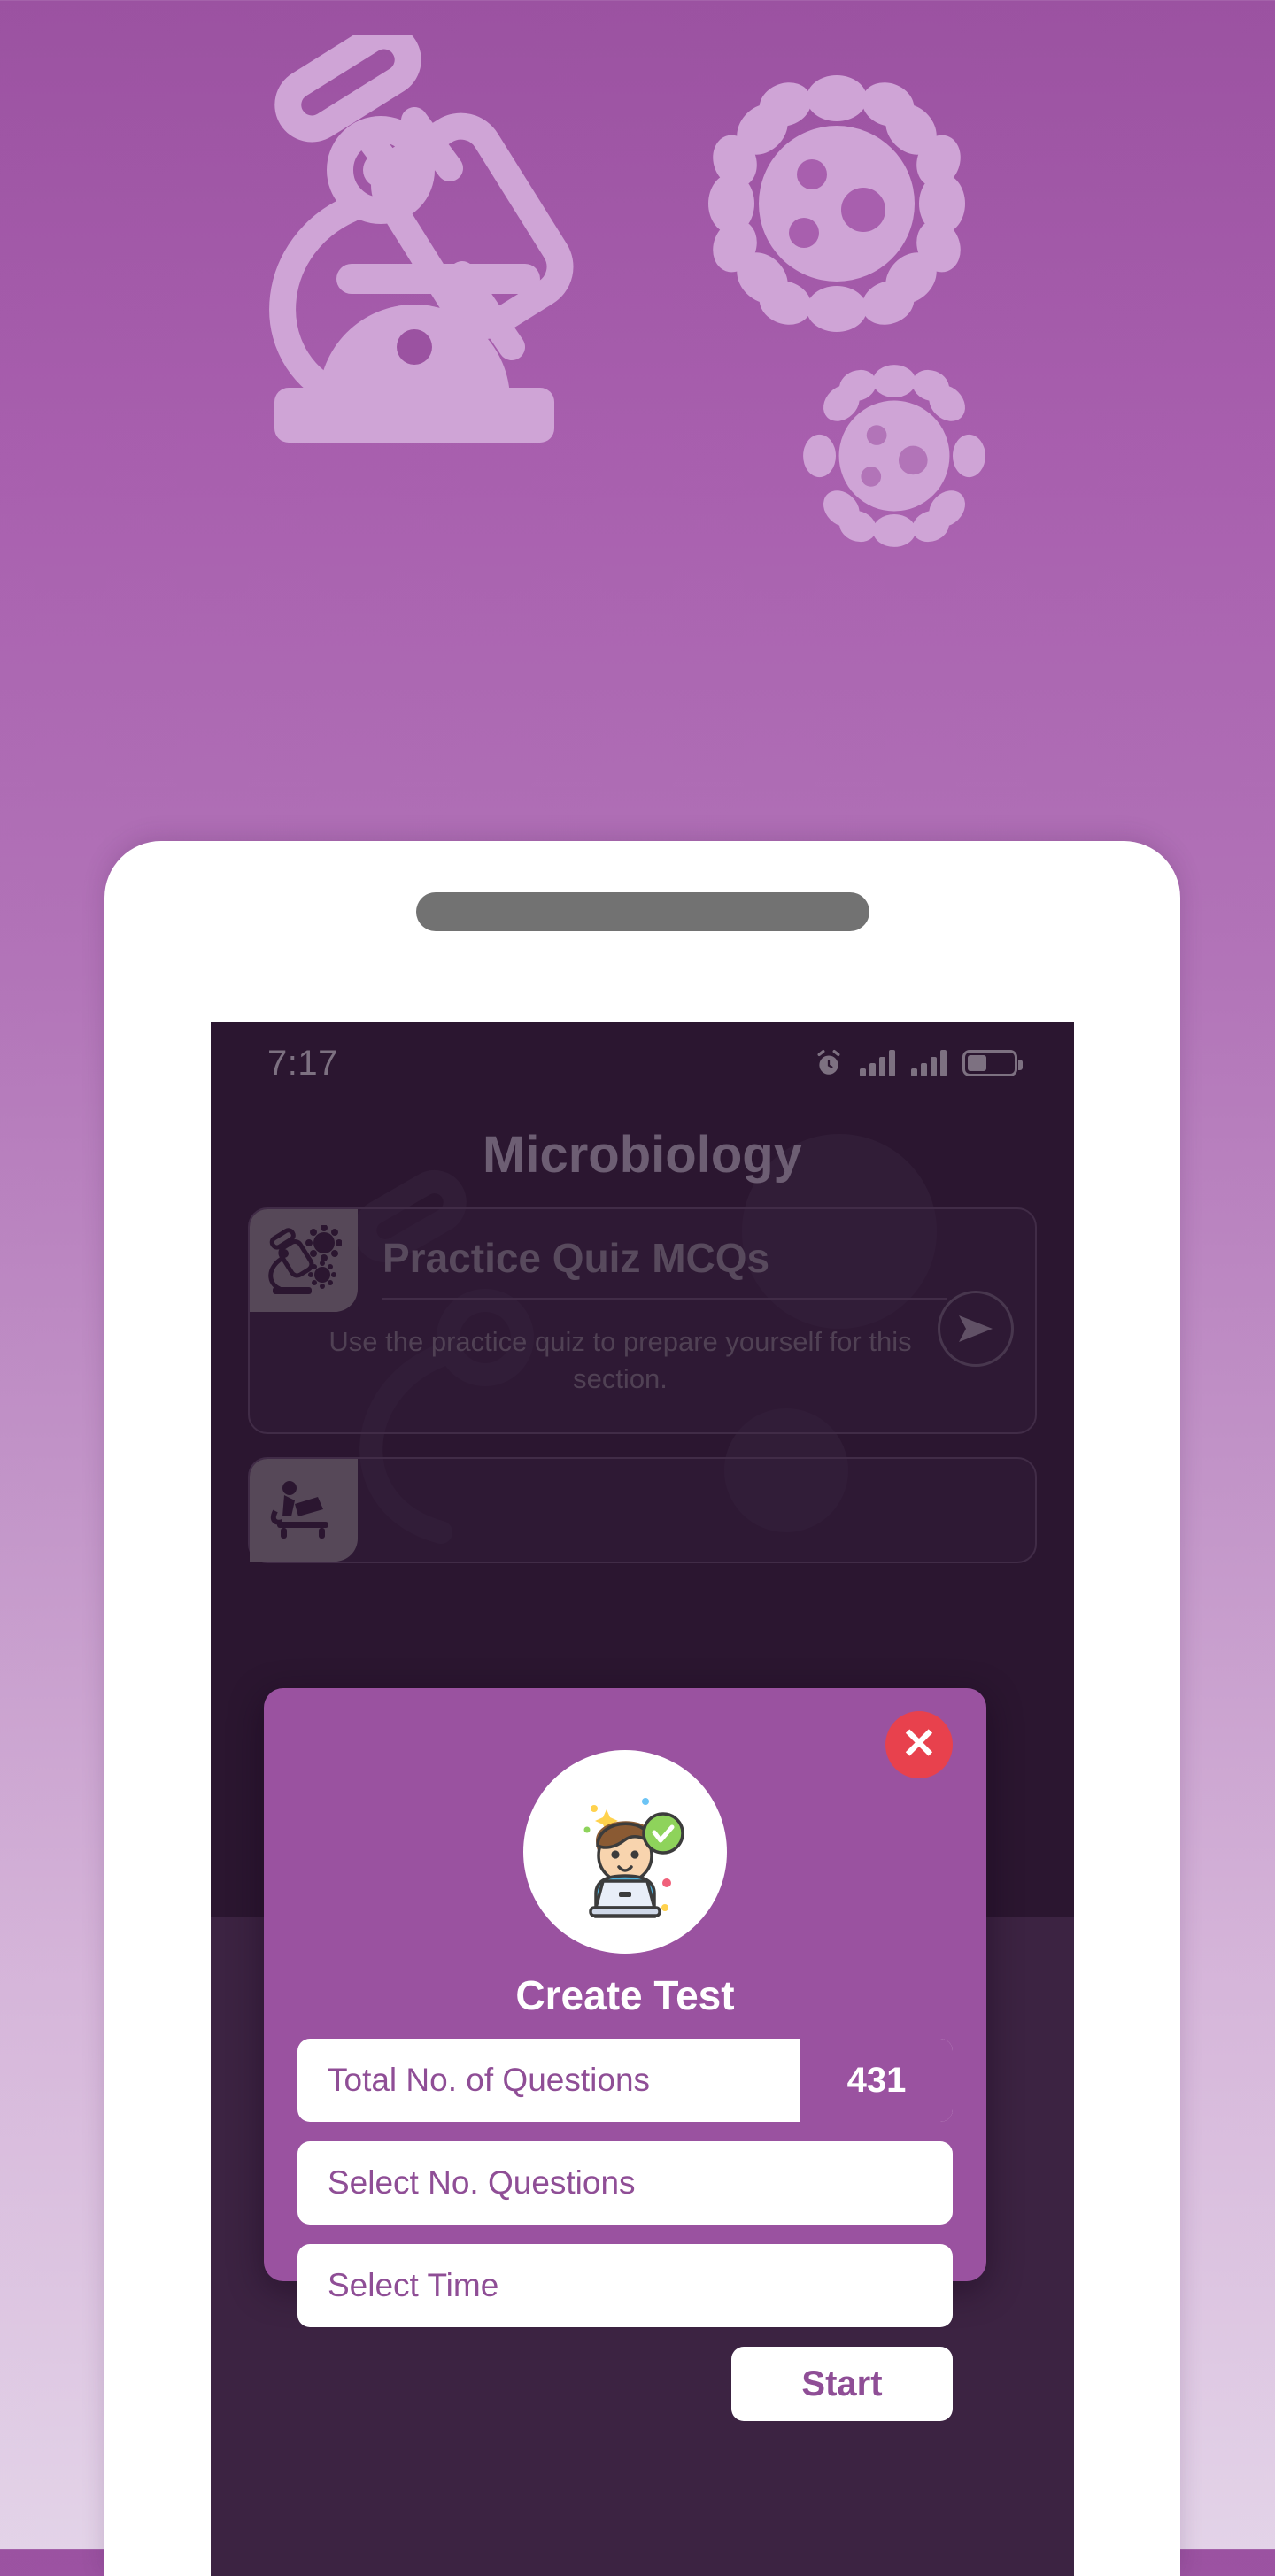 This screenshot has height=2576, width=1275. I want to click on alarm-clock-icon, so click(828, 1062).